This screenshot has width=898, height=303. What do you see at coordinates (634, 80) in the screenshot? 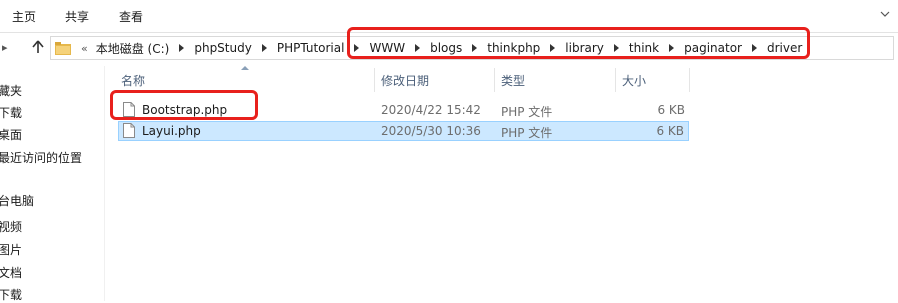
I see `column-header-size: 大小` at bounding box center [634, 80].